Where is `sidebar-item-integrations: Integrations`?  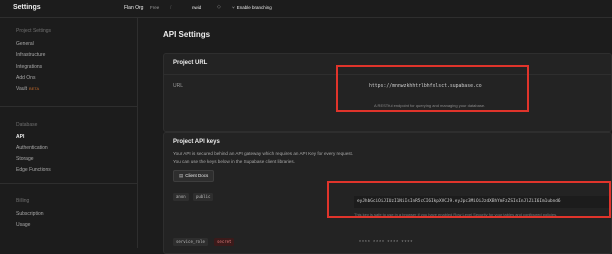 sidebar-item-integrations: Integrations is located at coordinates (29, 67).